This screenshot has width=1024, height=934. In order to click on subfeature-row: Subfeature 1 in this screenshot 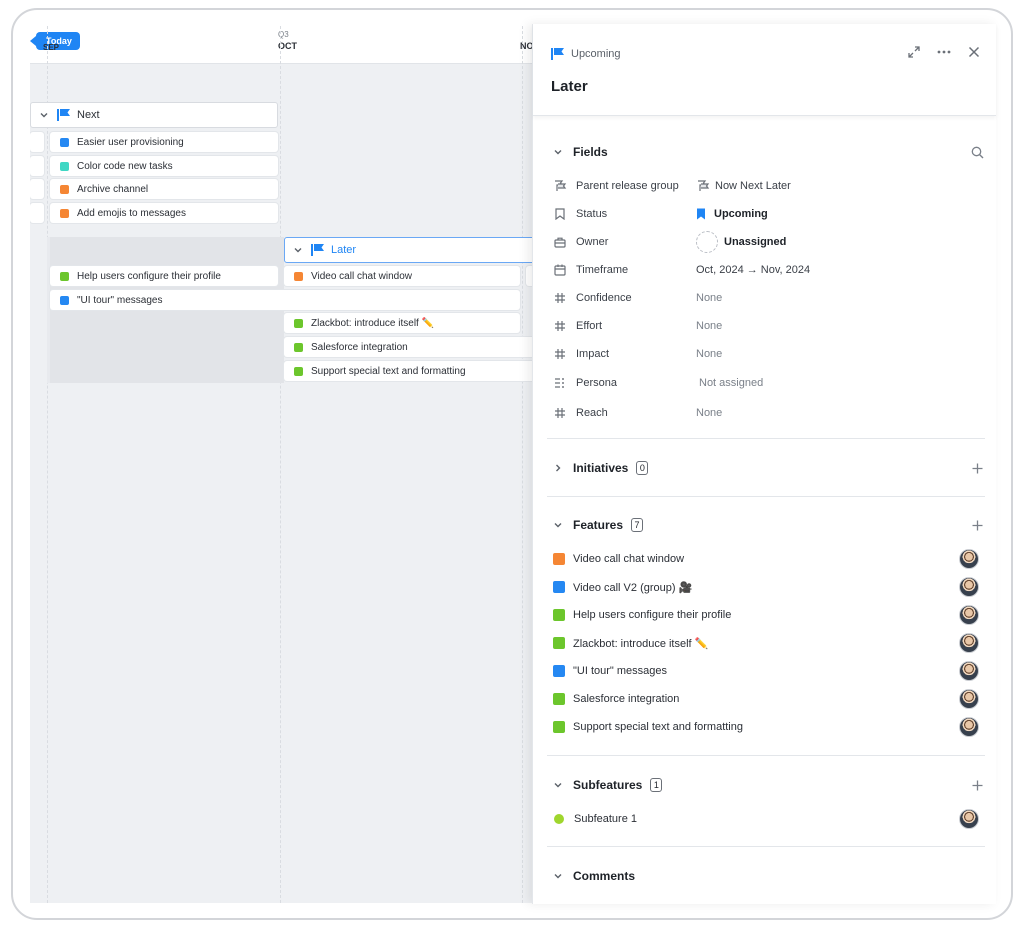, I will do `click(768, 819)`.